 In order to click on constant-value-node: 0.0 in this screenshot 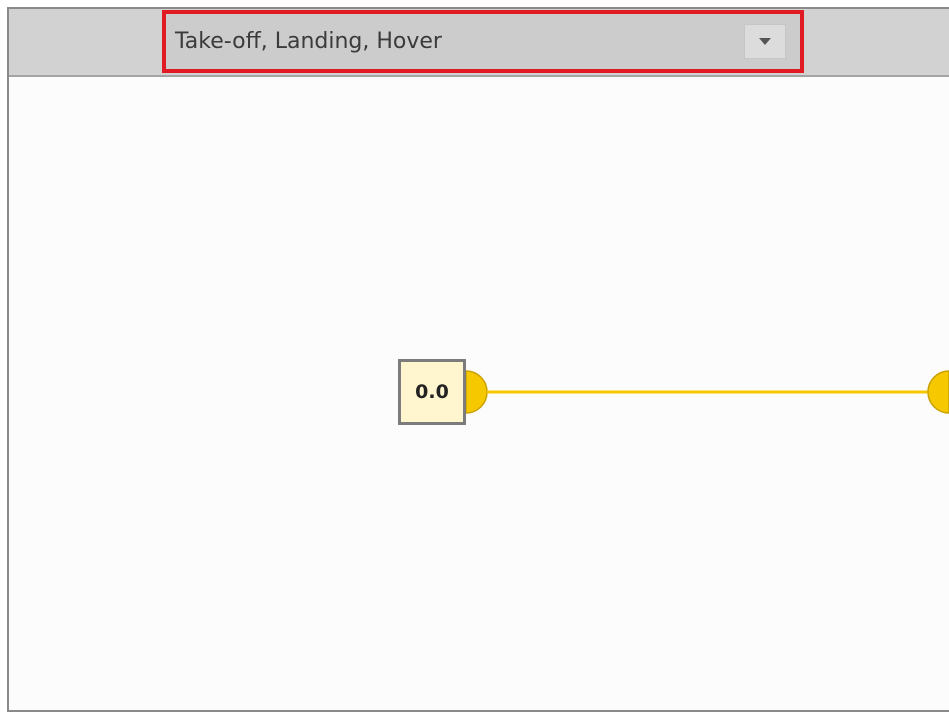, I will do `click(432, 392)`.